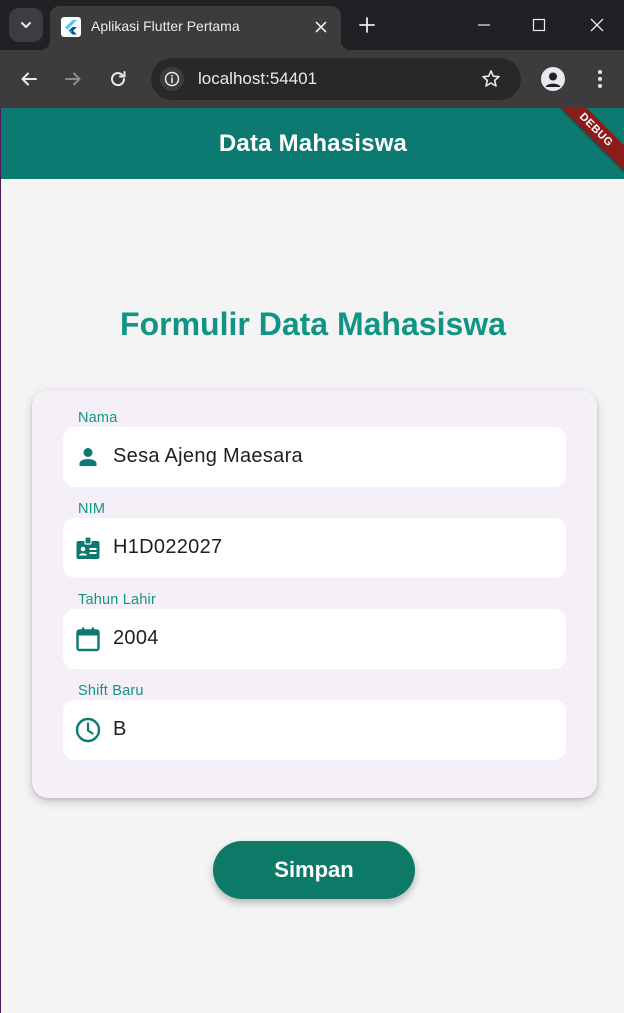 The width and height of the screenshot is (624, 1013). I want to click on site-info-icon, so click(172, 79).